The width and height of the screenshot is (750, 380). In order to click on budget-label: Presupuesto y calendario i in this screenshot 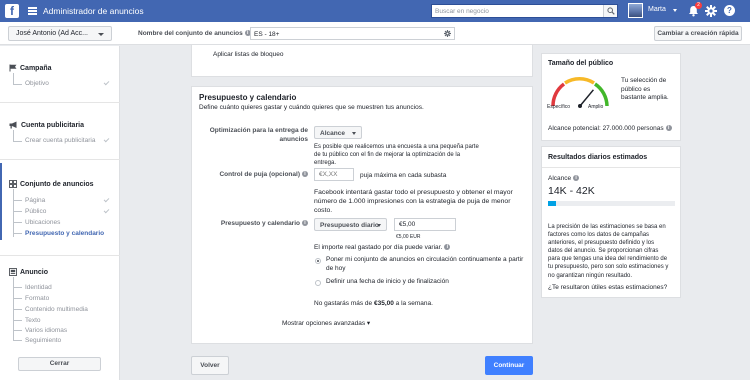, I will do `click(250, 223)`.